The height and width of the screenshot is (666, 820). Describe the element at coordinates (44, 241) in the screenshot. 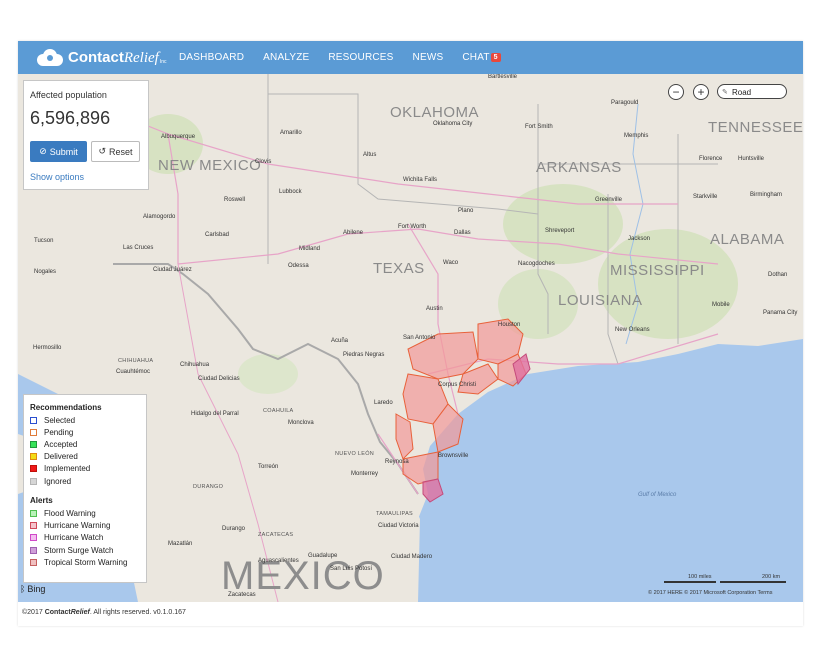

I see `city-label: Tucson` at that location.